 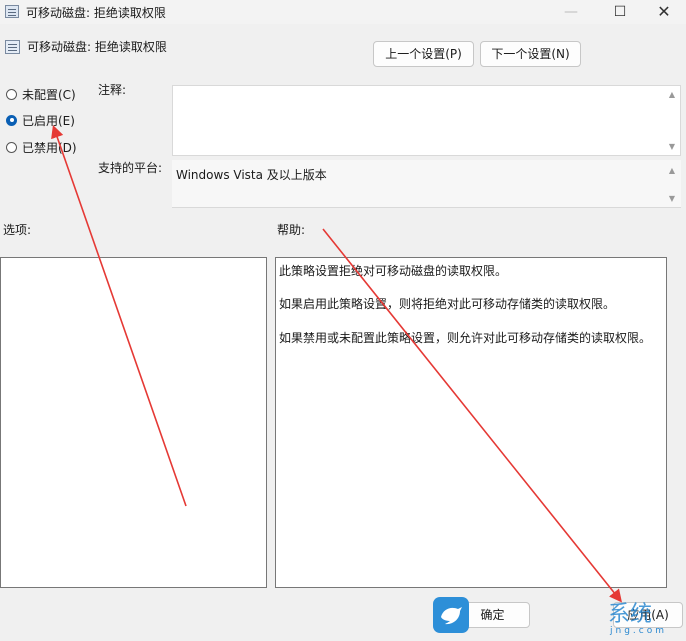 I want to click on radio-enabled: 已启用(E), so click(x=40, y=120).